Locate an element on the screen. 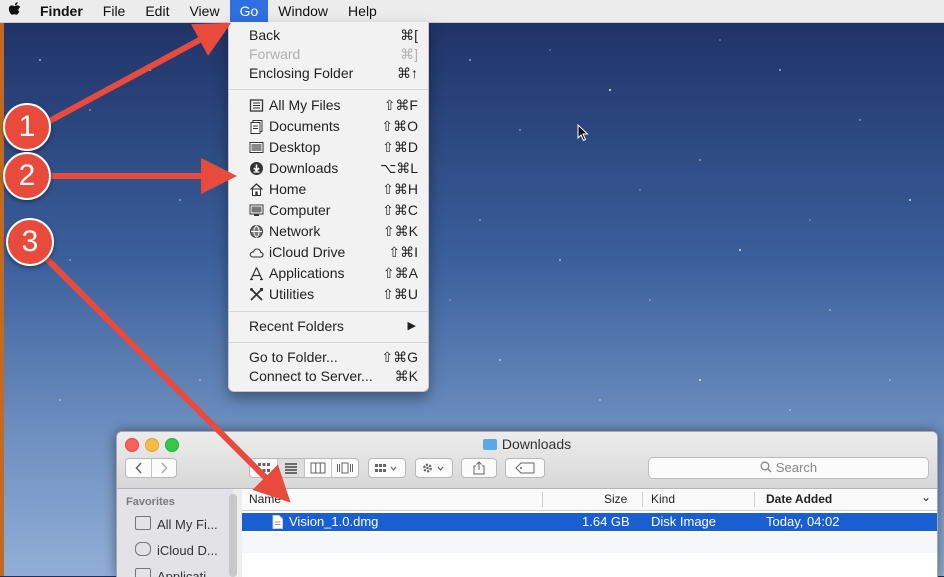  network-icon is located at coordinates (256, 231).